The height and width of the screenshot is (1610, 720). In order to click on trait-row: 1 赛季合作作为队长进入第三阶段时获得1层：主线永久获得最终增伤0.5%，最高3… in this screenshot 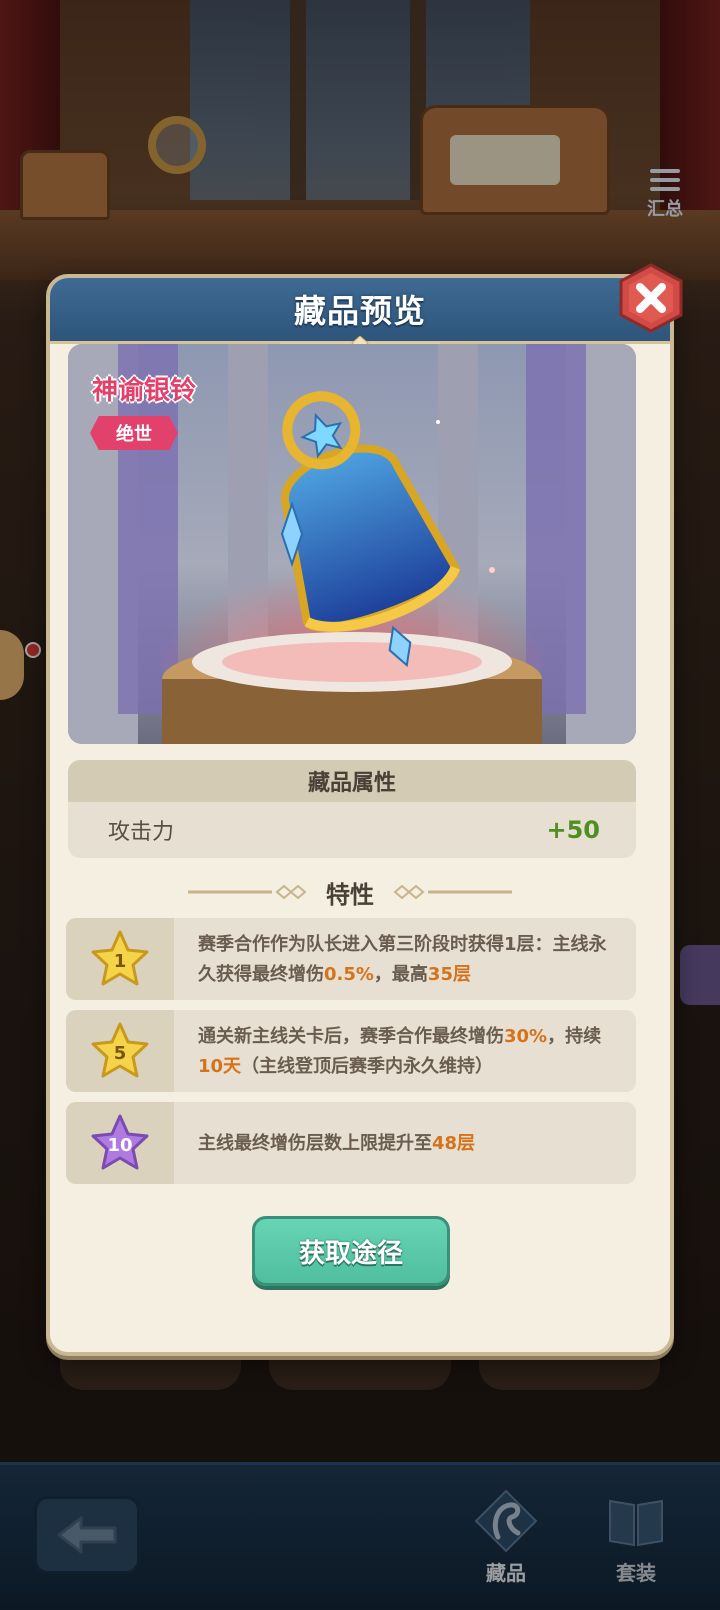, I will do `click(351, 959)`.